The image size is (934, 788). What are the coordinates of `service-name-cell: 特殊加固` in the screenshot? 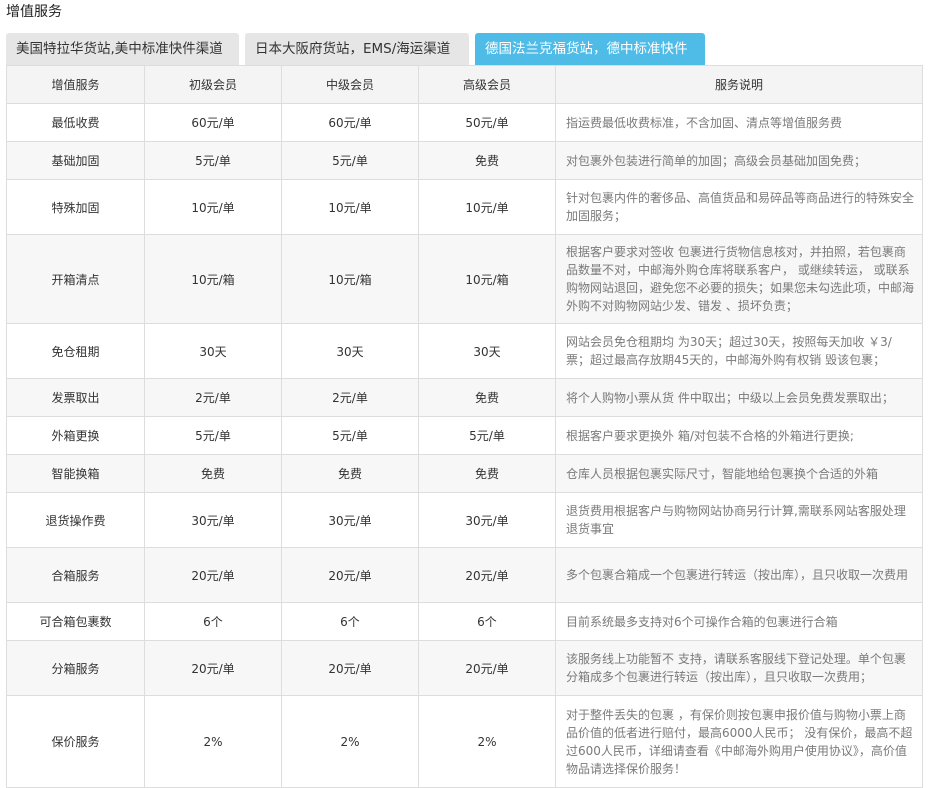 It's located at (75, 207).